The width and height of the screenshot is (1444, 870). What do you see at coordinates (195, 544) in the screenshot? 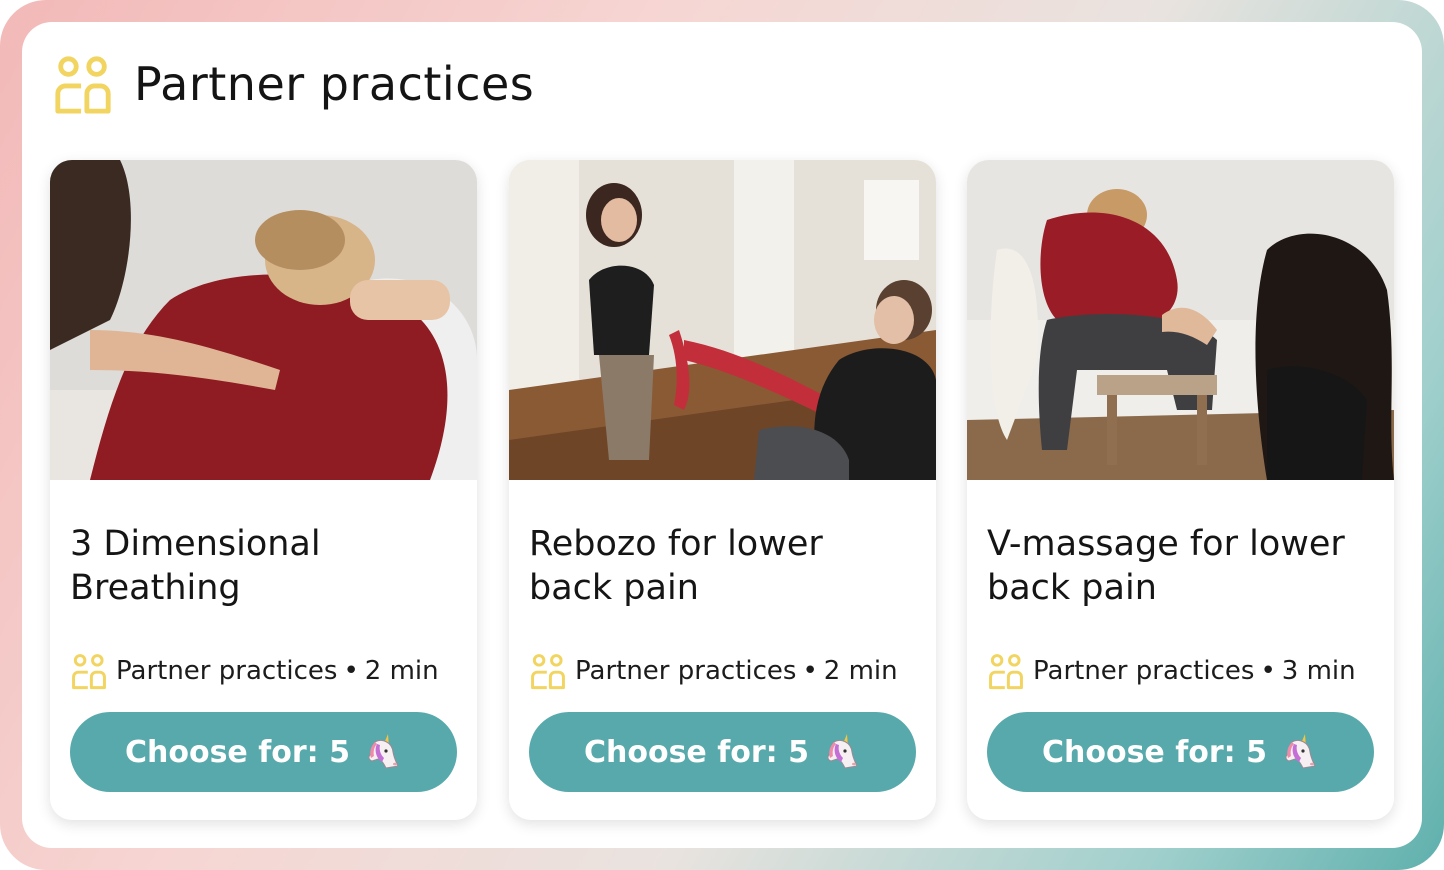
I see `title-line: 3 Dimensional` at bounding box center [195, 544].